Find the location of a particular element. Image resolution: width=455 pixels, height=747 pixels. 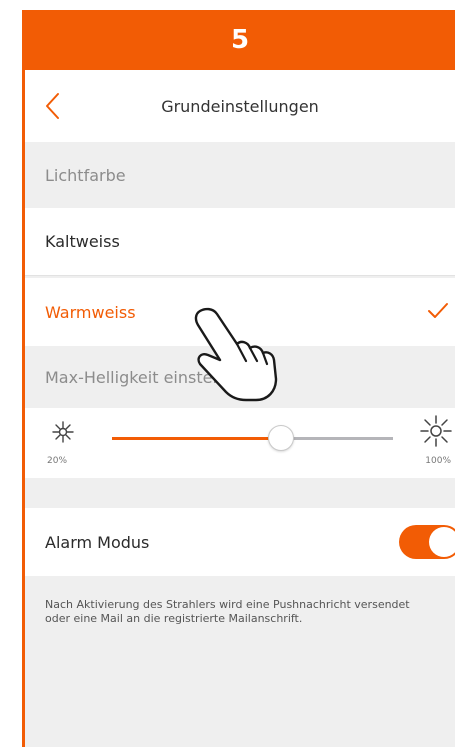

toggle-knob is located at coordinates (442, 542).